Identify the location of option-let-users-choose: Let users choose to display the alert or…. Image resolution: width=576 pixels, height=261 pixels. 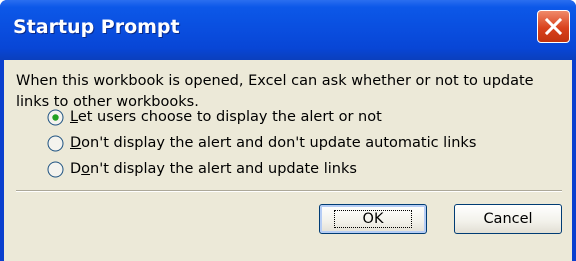
(214, 117).